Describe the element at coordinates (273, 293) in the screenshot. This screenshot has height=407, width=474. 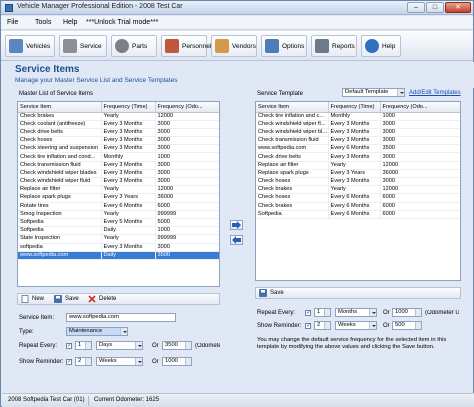
I see `template-save-button: Save` at that location.